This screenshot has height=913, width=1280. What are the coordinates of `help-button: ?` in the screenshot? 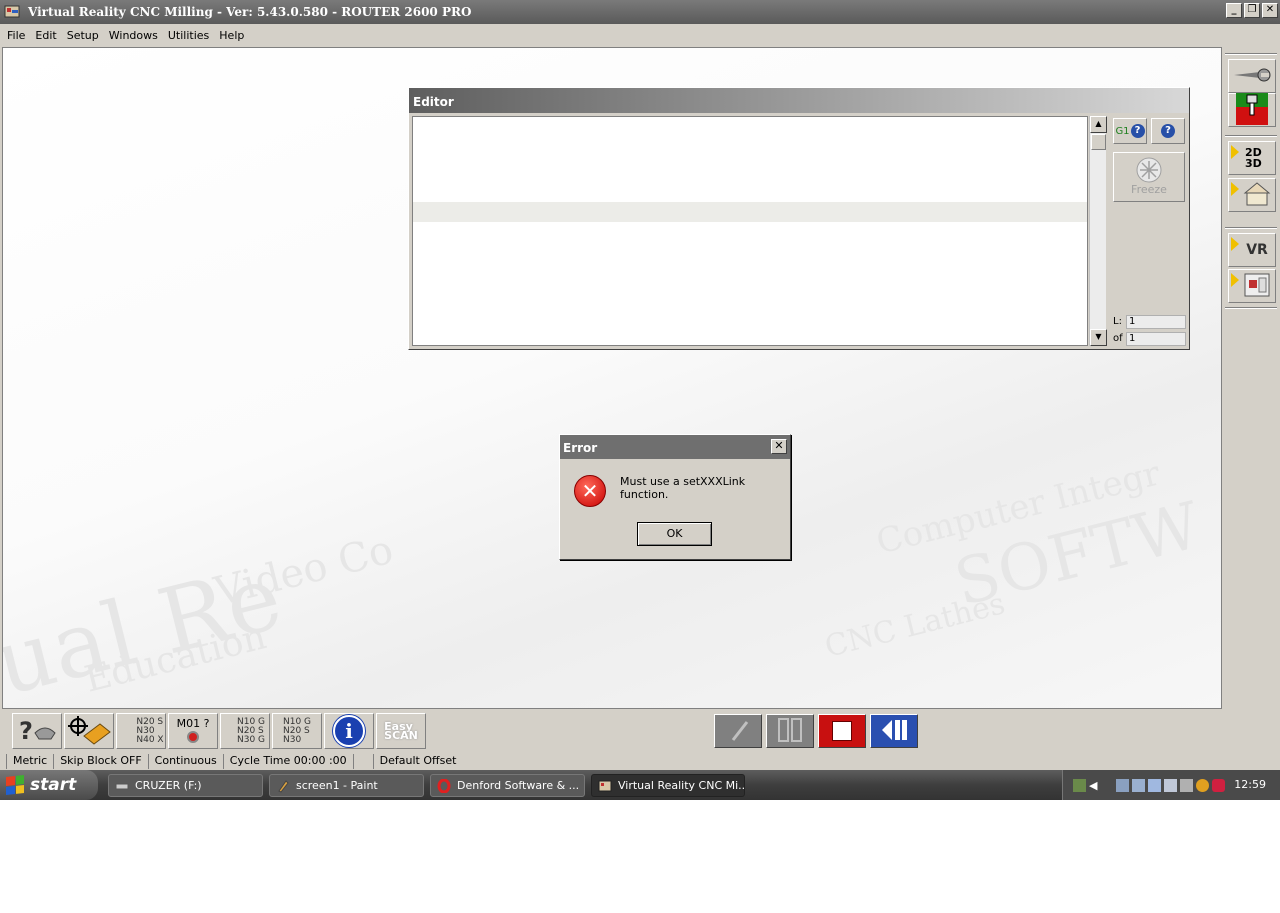 It's located at (1168, 131).